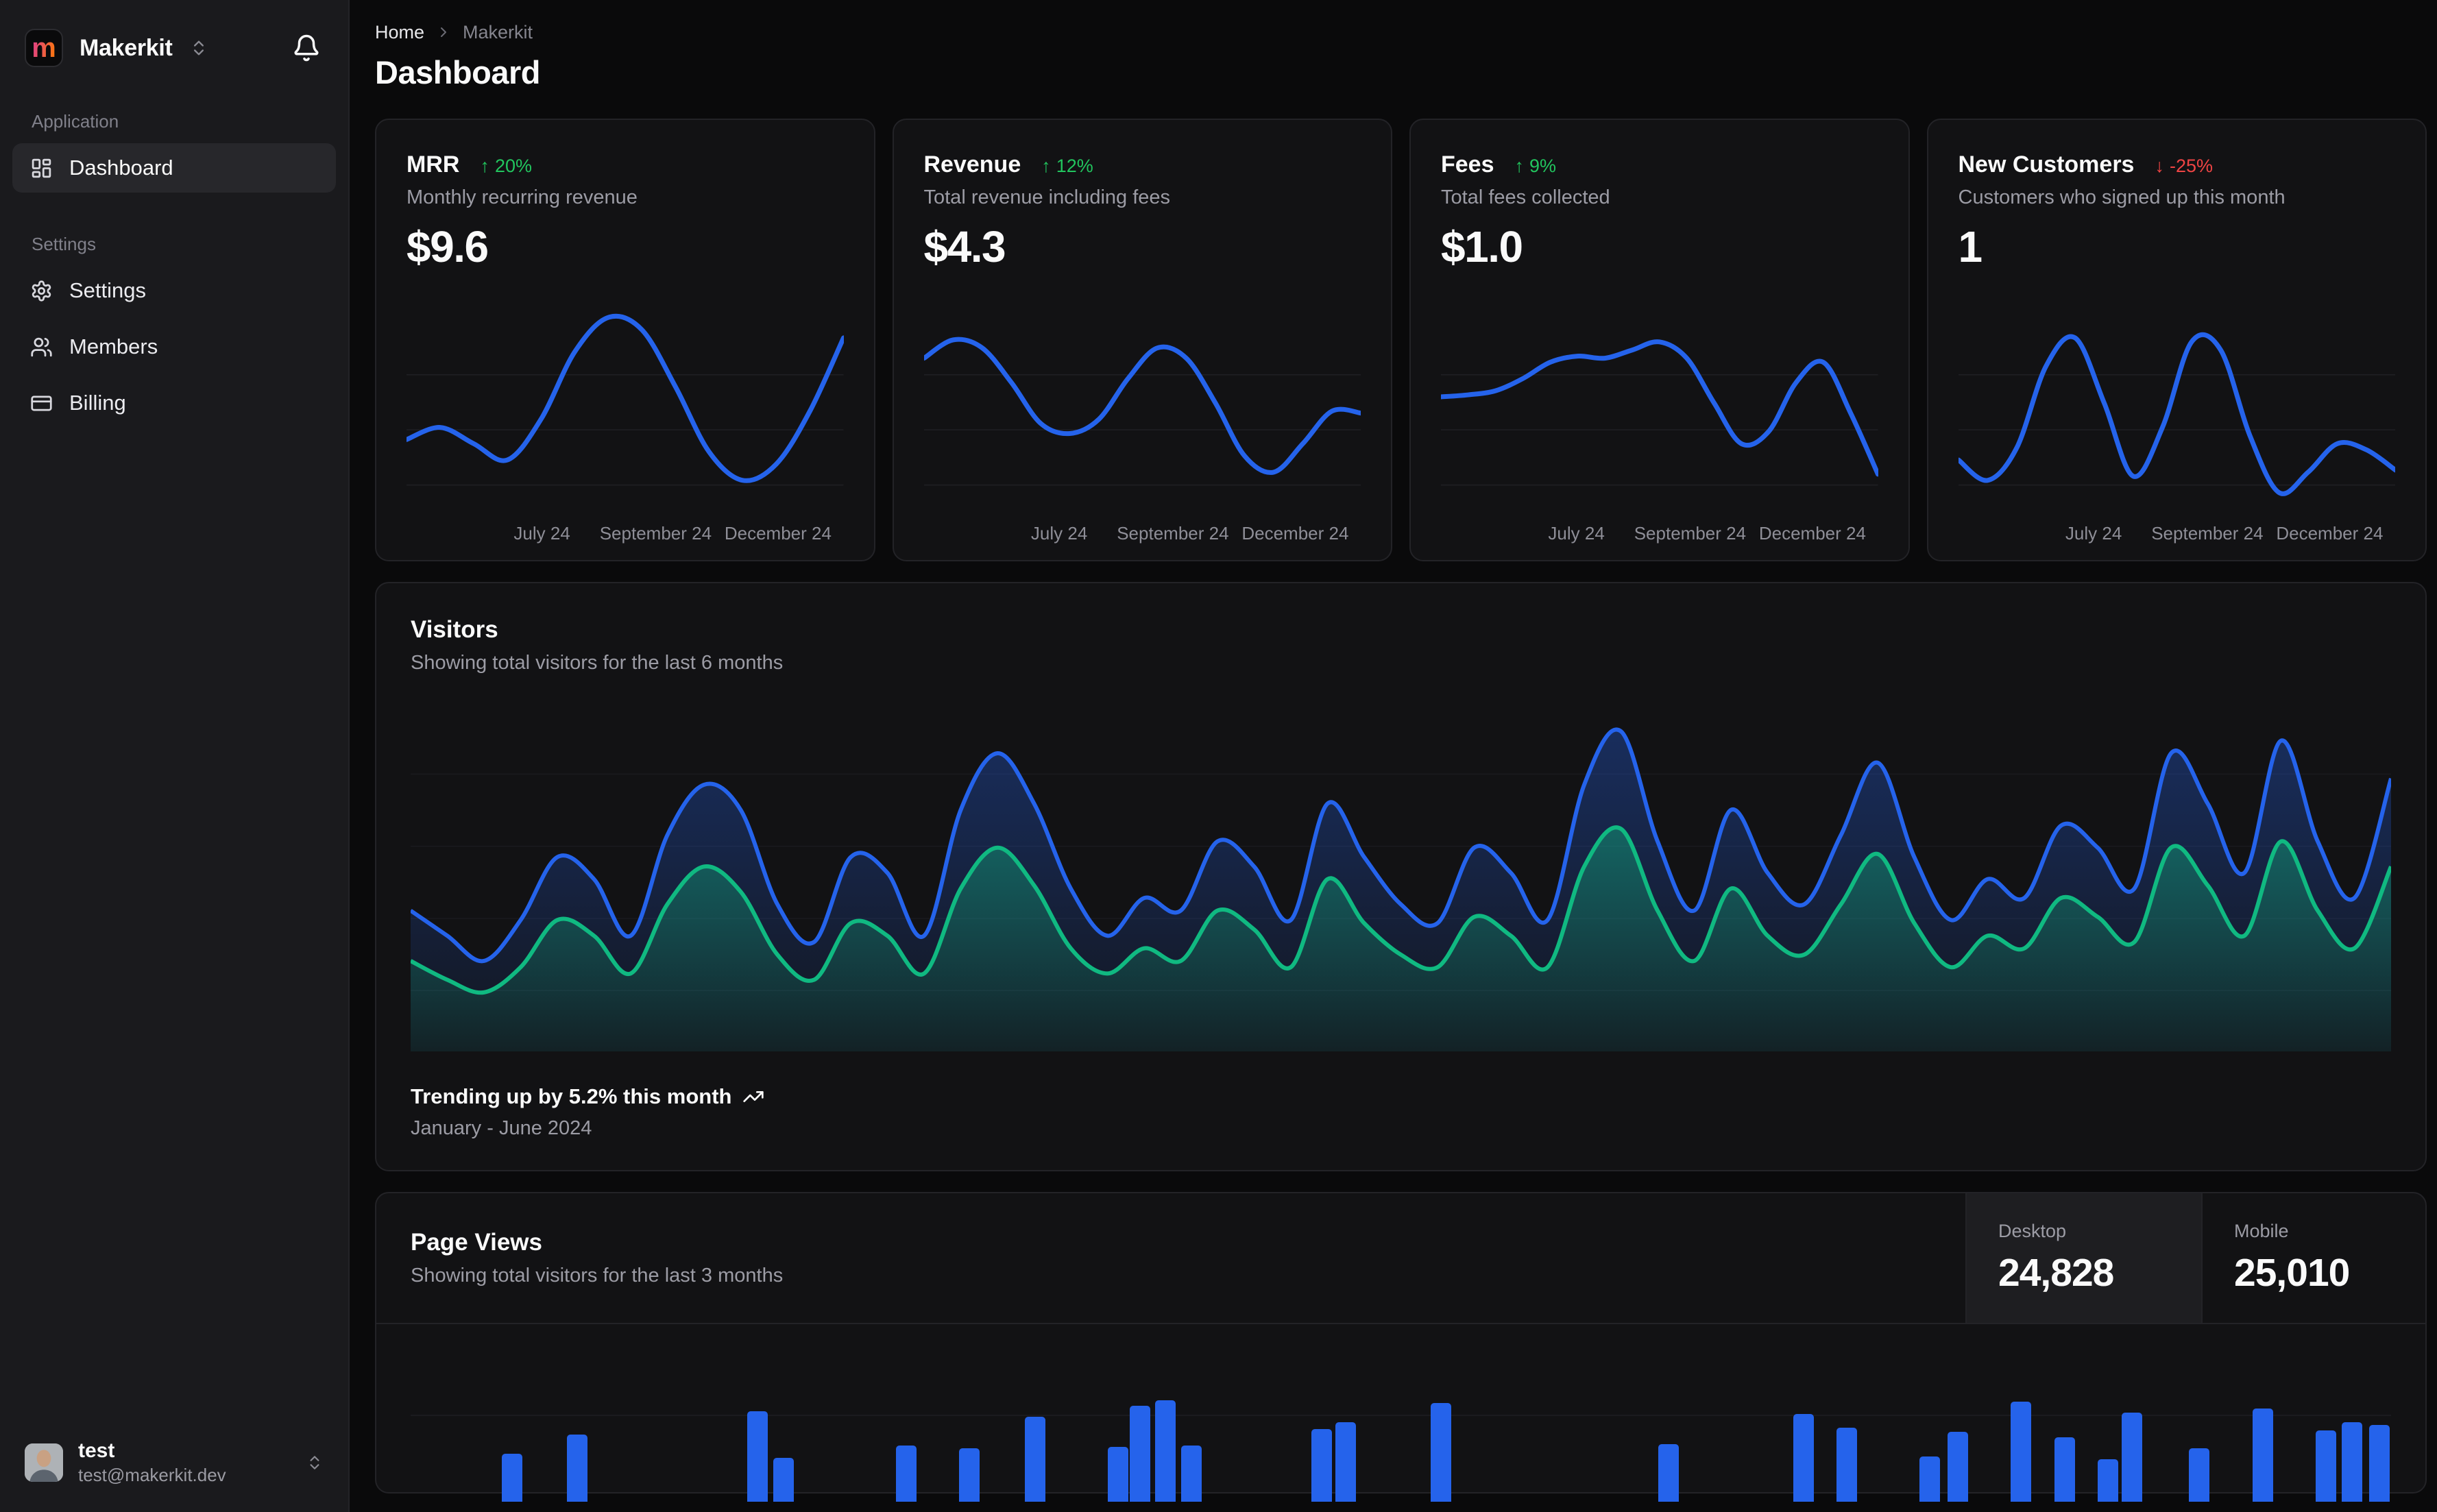 This screenshot has height=1512, width=2437. What do you see at coordinates (41, 291) in the screenshot?
I see `gear-icon` at bounding box center [41, 291].